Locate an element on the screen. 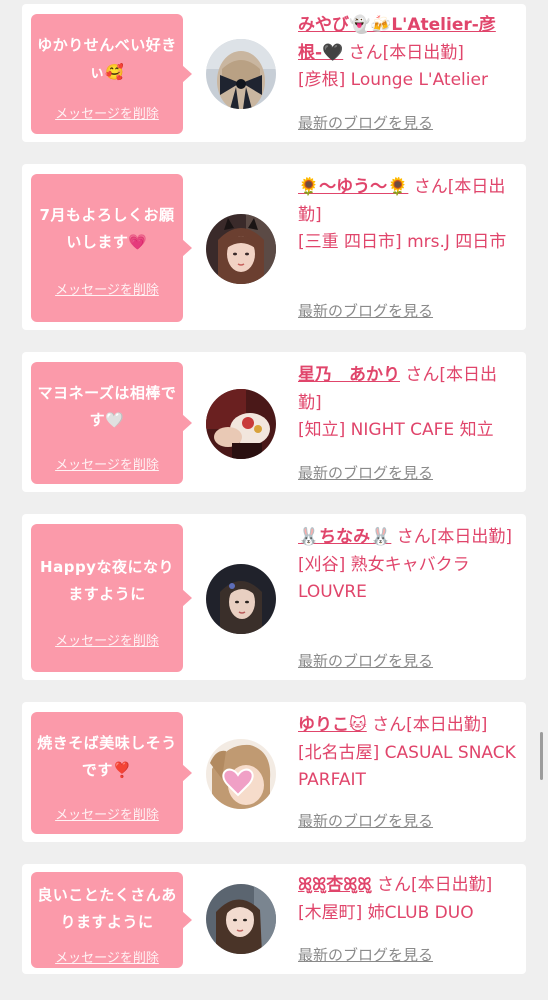 The width and height of the screenshot is (548, 1000). long-hair-portrait-icon is located at coordinates (241, 919).